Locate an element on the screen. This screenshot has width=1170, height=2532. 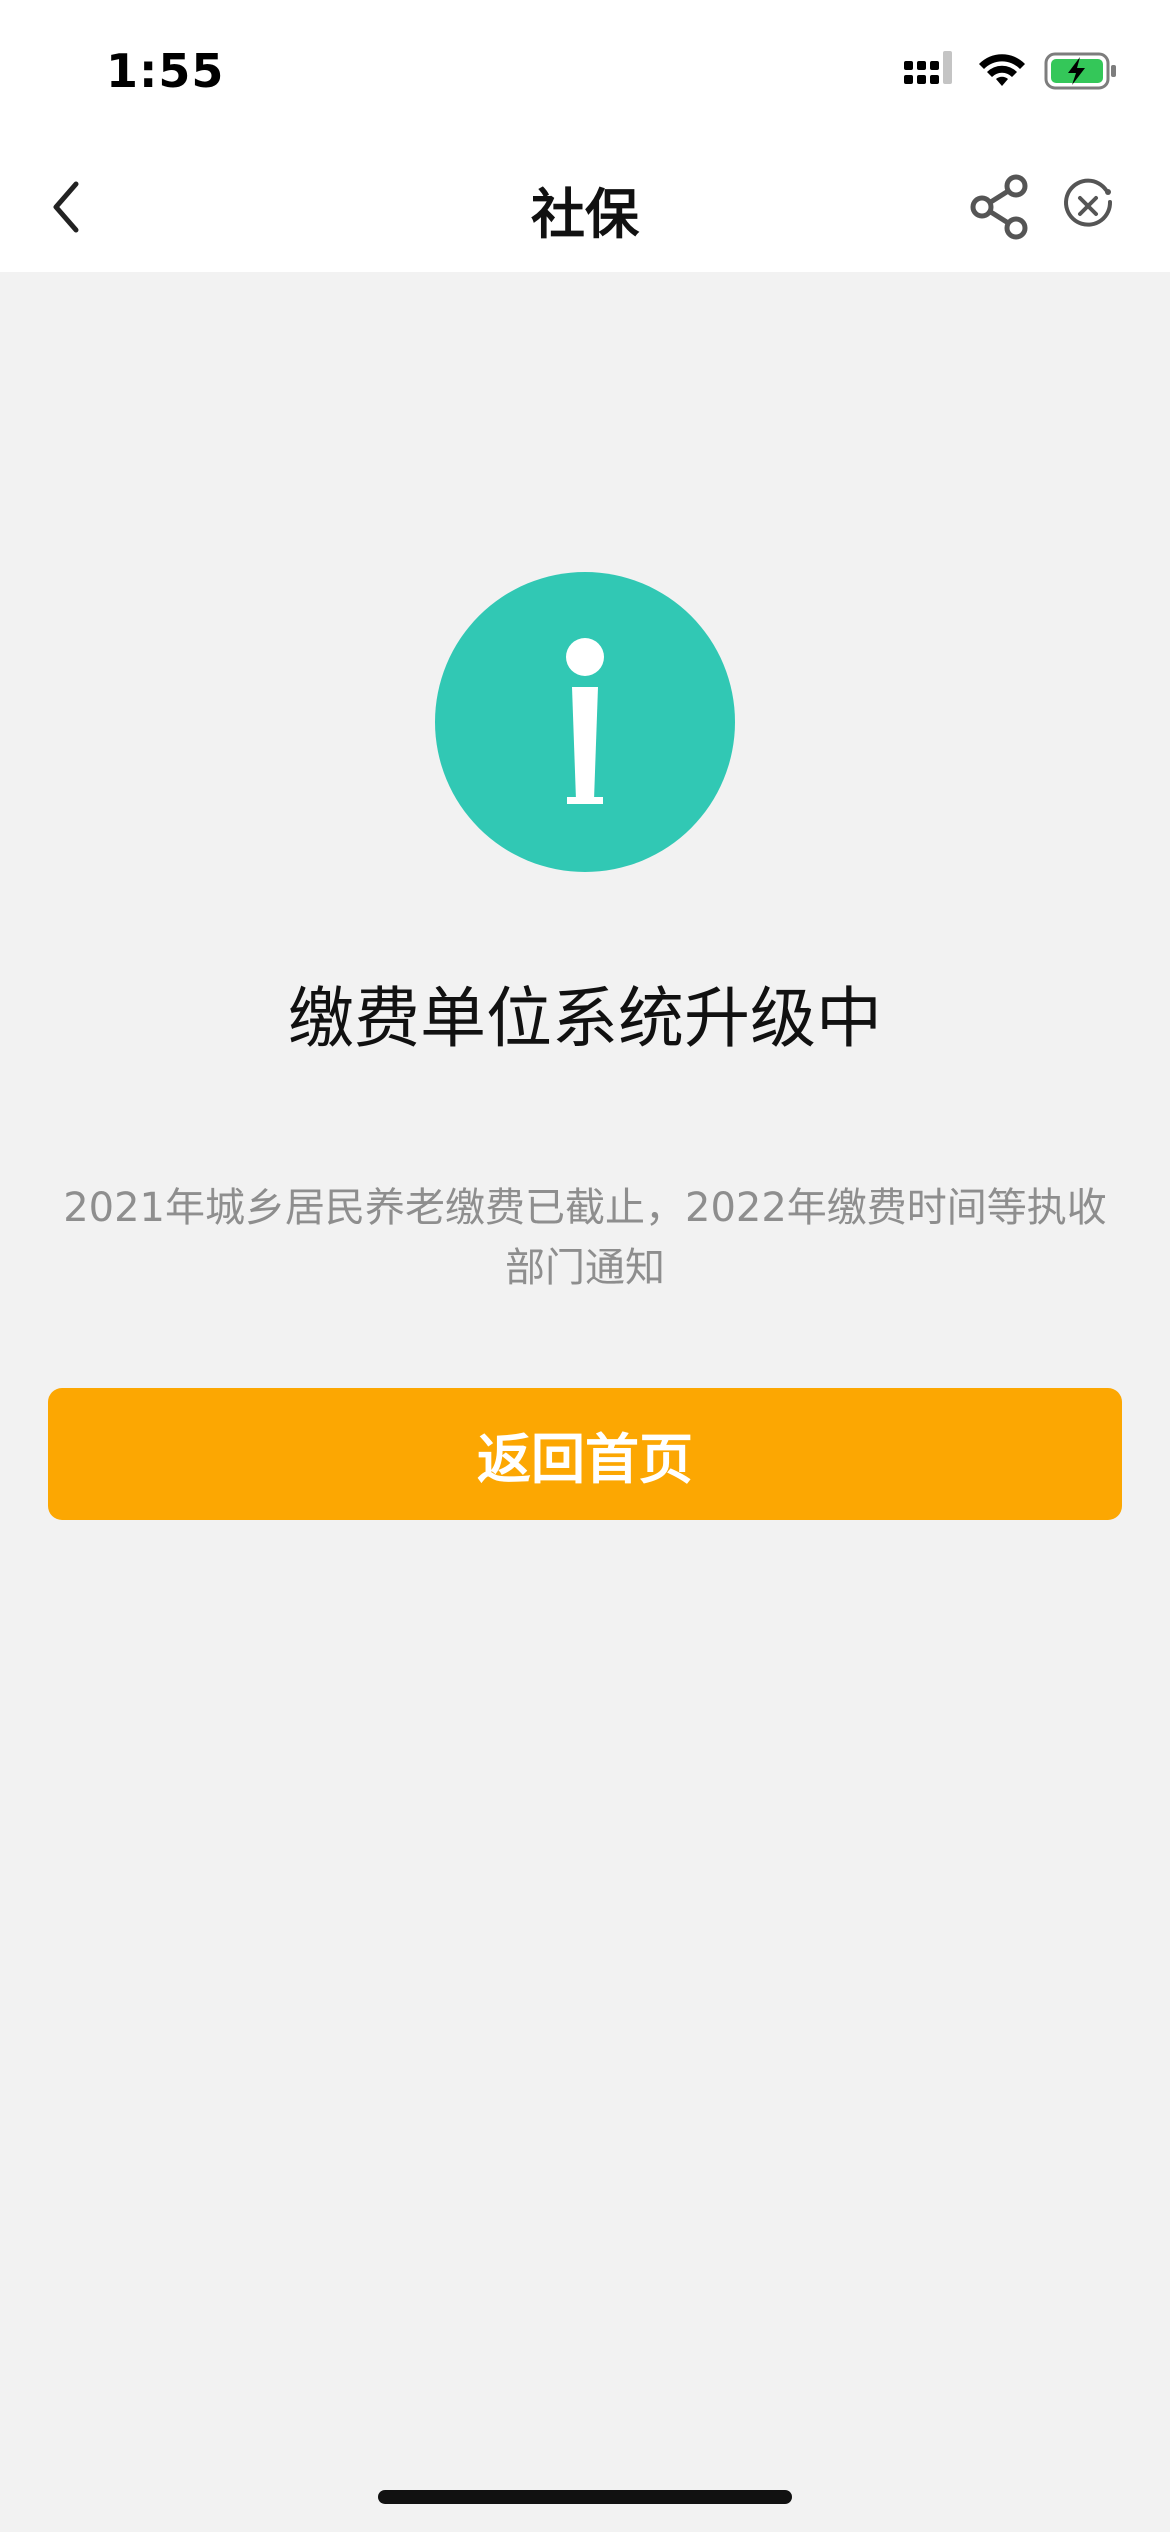
status-icons is located at coordinates (1011, 73).